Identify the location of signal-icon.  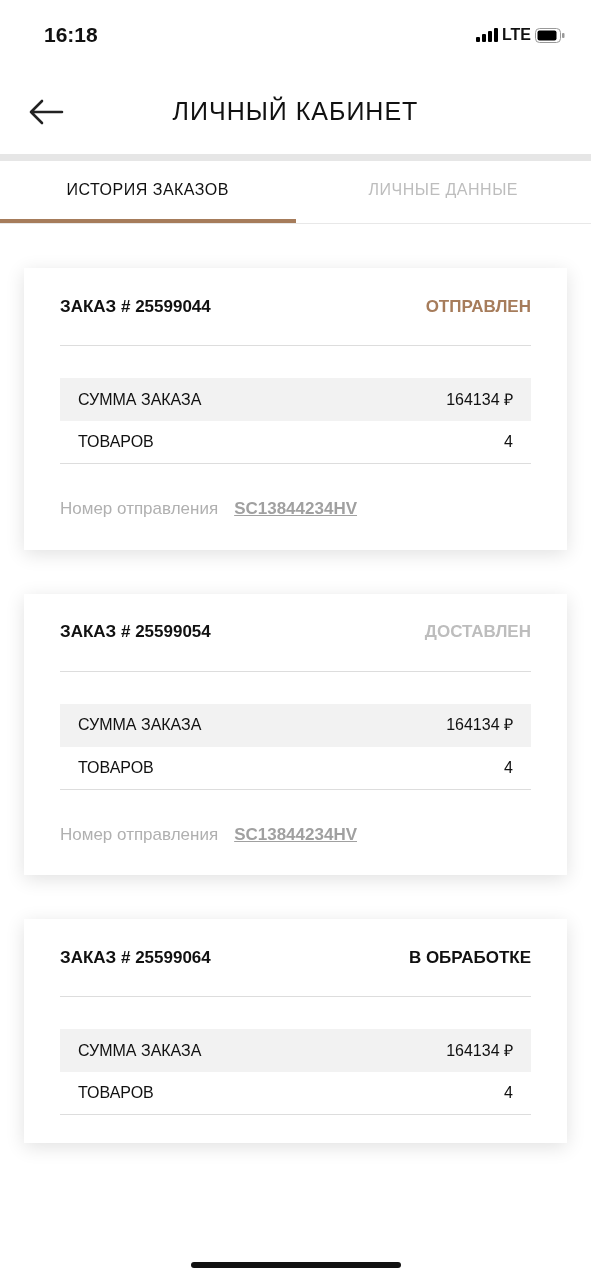
(486, 35).